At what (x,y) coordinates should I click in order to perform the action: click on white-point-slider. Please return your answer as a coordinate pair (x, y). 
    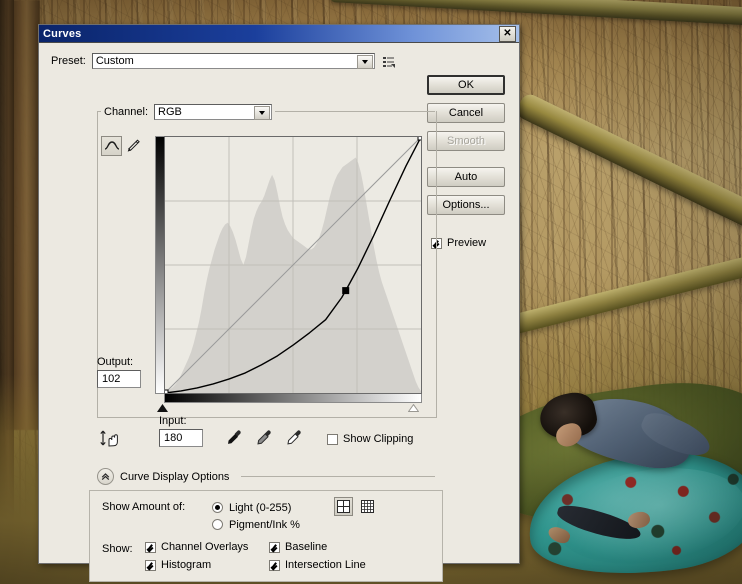
    Looking at the image, I should click on (413, 407).